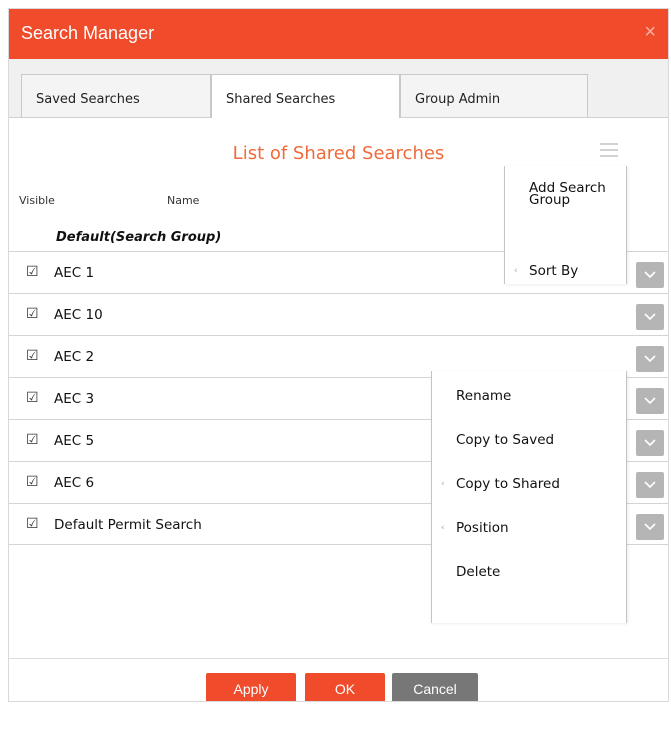 This screenshot has width=671, height=730. Describe the element at coordinates (74, 399) in the screenshot. I see `search-name: AEC 3` at that location.